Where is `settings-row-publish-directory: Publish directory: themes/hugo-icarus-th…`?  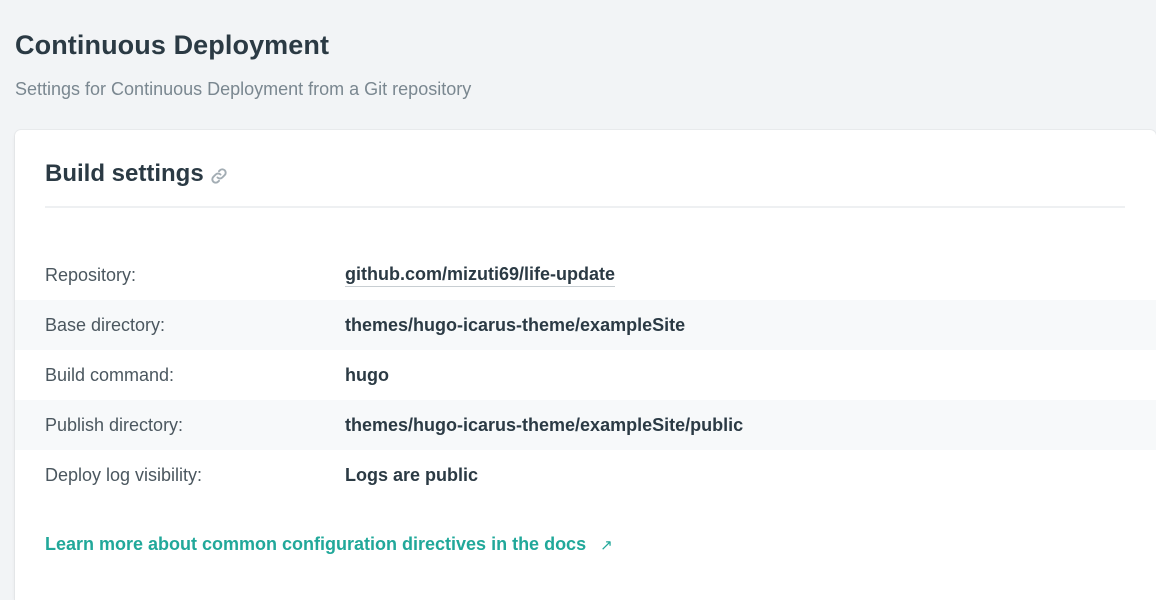
settings-row-publish-directory: Publish directory: themes/hugo-icarus-th… is located at coordinates (585, 425).